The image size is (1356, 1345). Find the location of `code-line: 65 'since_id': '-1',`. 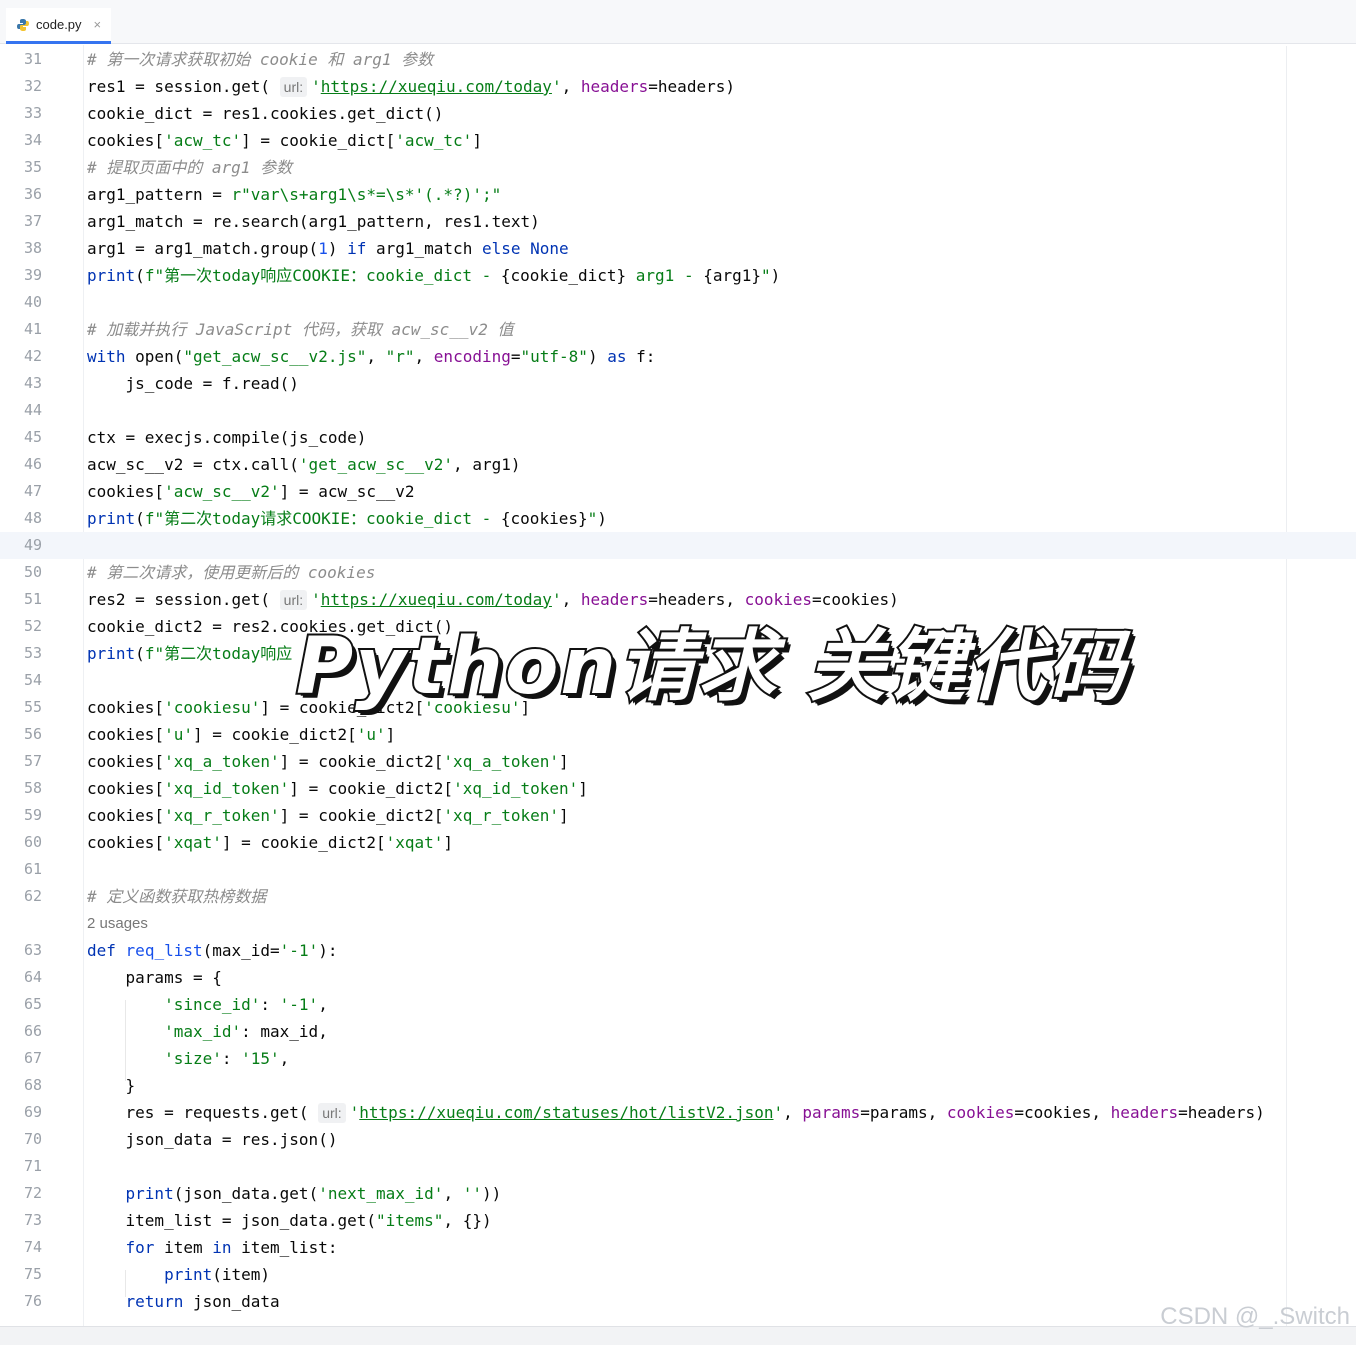

code-line: 65 'since_id': '-1', is located at coordinates (678, 1004).